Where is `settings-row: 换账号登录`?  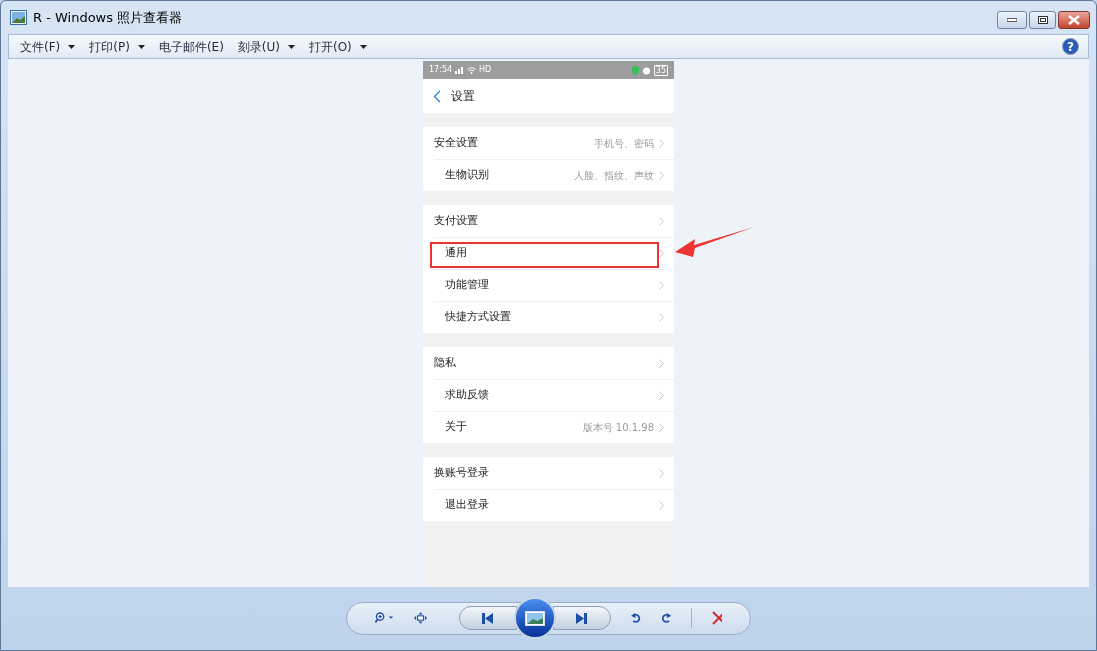
settings-row: 换账号登录 is located at coordinates (548, 473).